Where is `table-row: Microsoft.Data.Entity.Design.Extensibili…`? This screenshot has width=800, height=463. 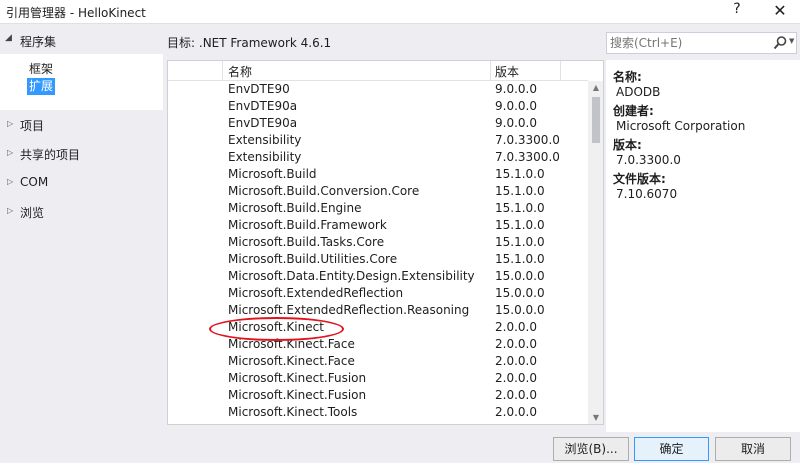
table-row: Microsoft.Data.Entity.Design.Extensibili… is located at coordinates (378, 276).